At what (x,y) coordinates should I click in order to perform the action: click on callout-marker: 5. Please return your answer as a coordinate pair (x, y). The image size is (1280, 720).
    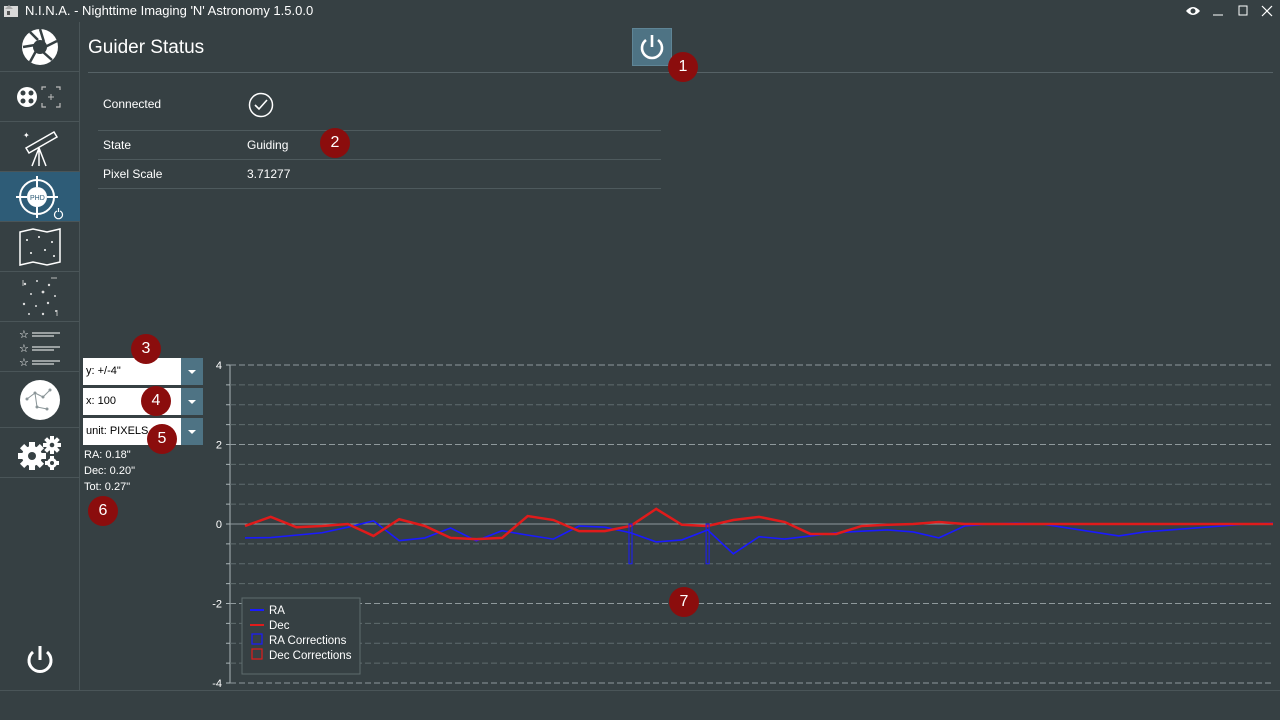
    Looking at the image, I should click on (162, 439).